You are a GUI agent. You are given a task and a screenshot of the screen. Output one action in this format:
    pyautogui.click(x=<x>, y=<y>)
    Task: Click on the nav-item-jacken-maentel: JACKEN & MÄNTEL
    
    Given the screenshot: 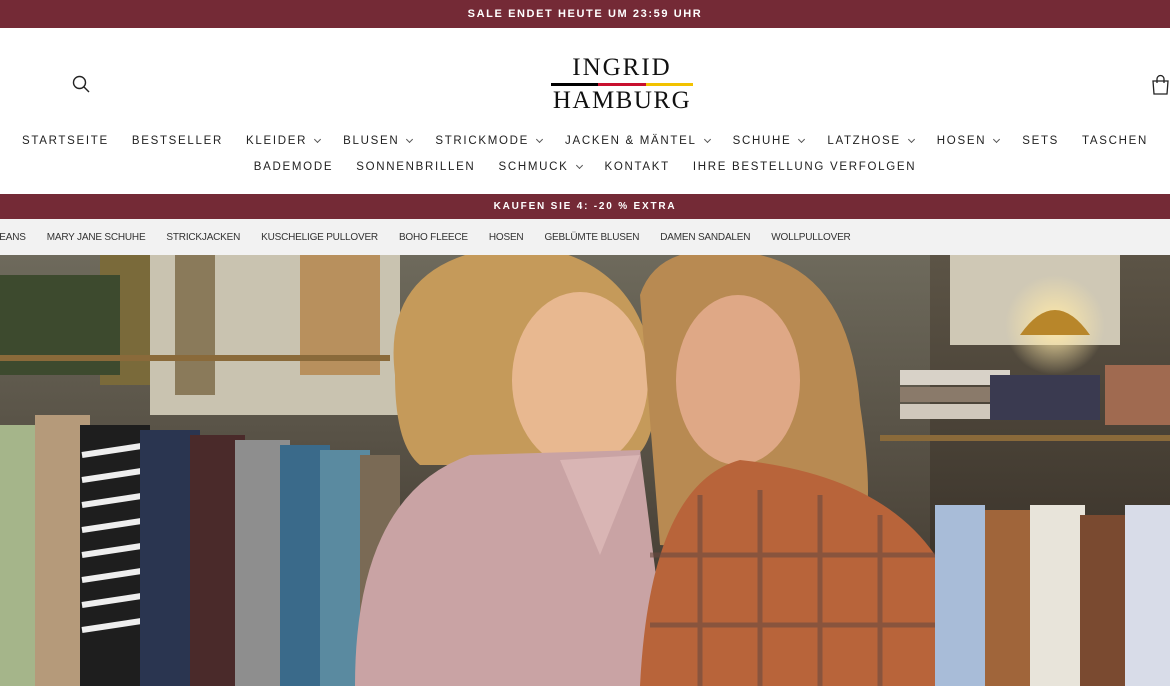 What is the action you would take?
    pyautogui.click(x=638, y=141)
    